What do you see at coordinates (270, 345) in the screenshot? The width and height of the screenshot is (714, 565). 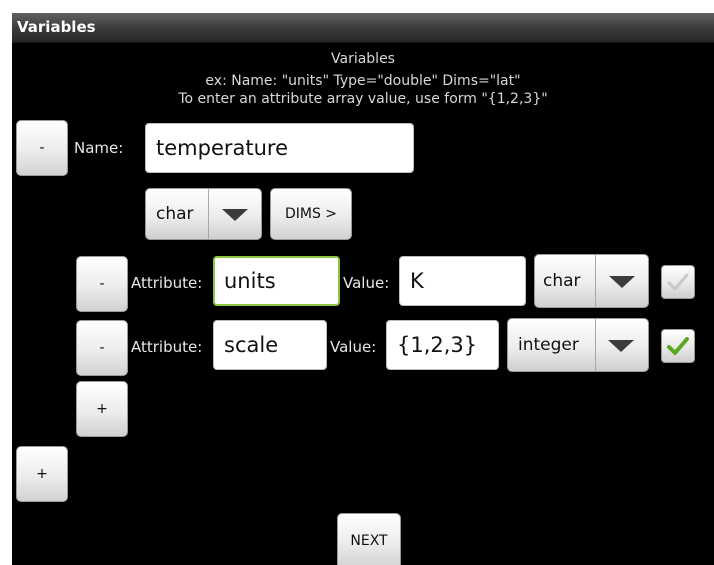 I see `attribute-name-input: scale` at bounding box center [270, 345].